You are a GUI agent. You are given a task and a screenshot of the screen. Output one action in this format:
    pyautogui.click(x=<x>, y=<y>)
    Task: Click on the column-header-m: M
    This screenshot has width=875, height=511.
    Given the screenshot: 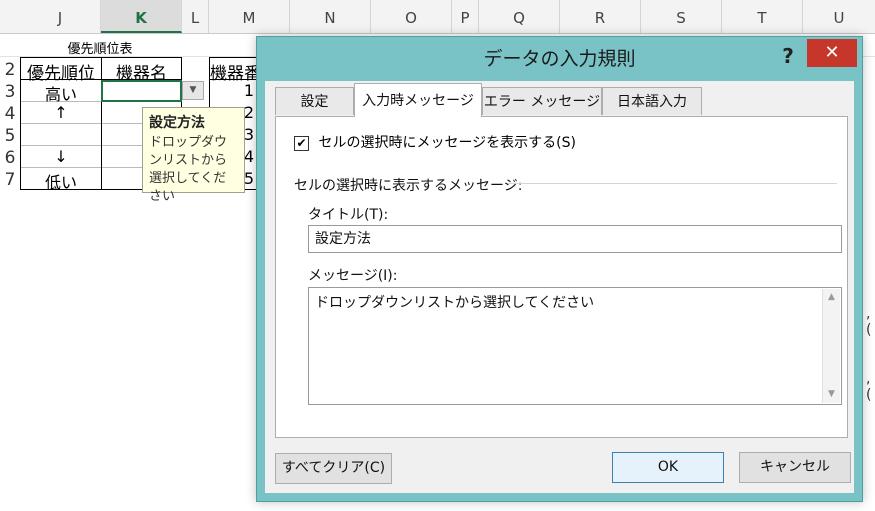 What is the action you would take?
    pyautogui.click(x=249, y=16)
    